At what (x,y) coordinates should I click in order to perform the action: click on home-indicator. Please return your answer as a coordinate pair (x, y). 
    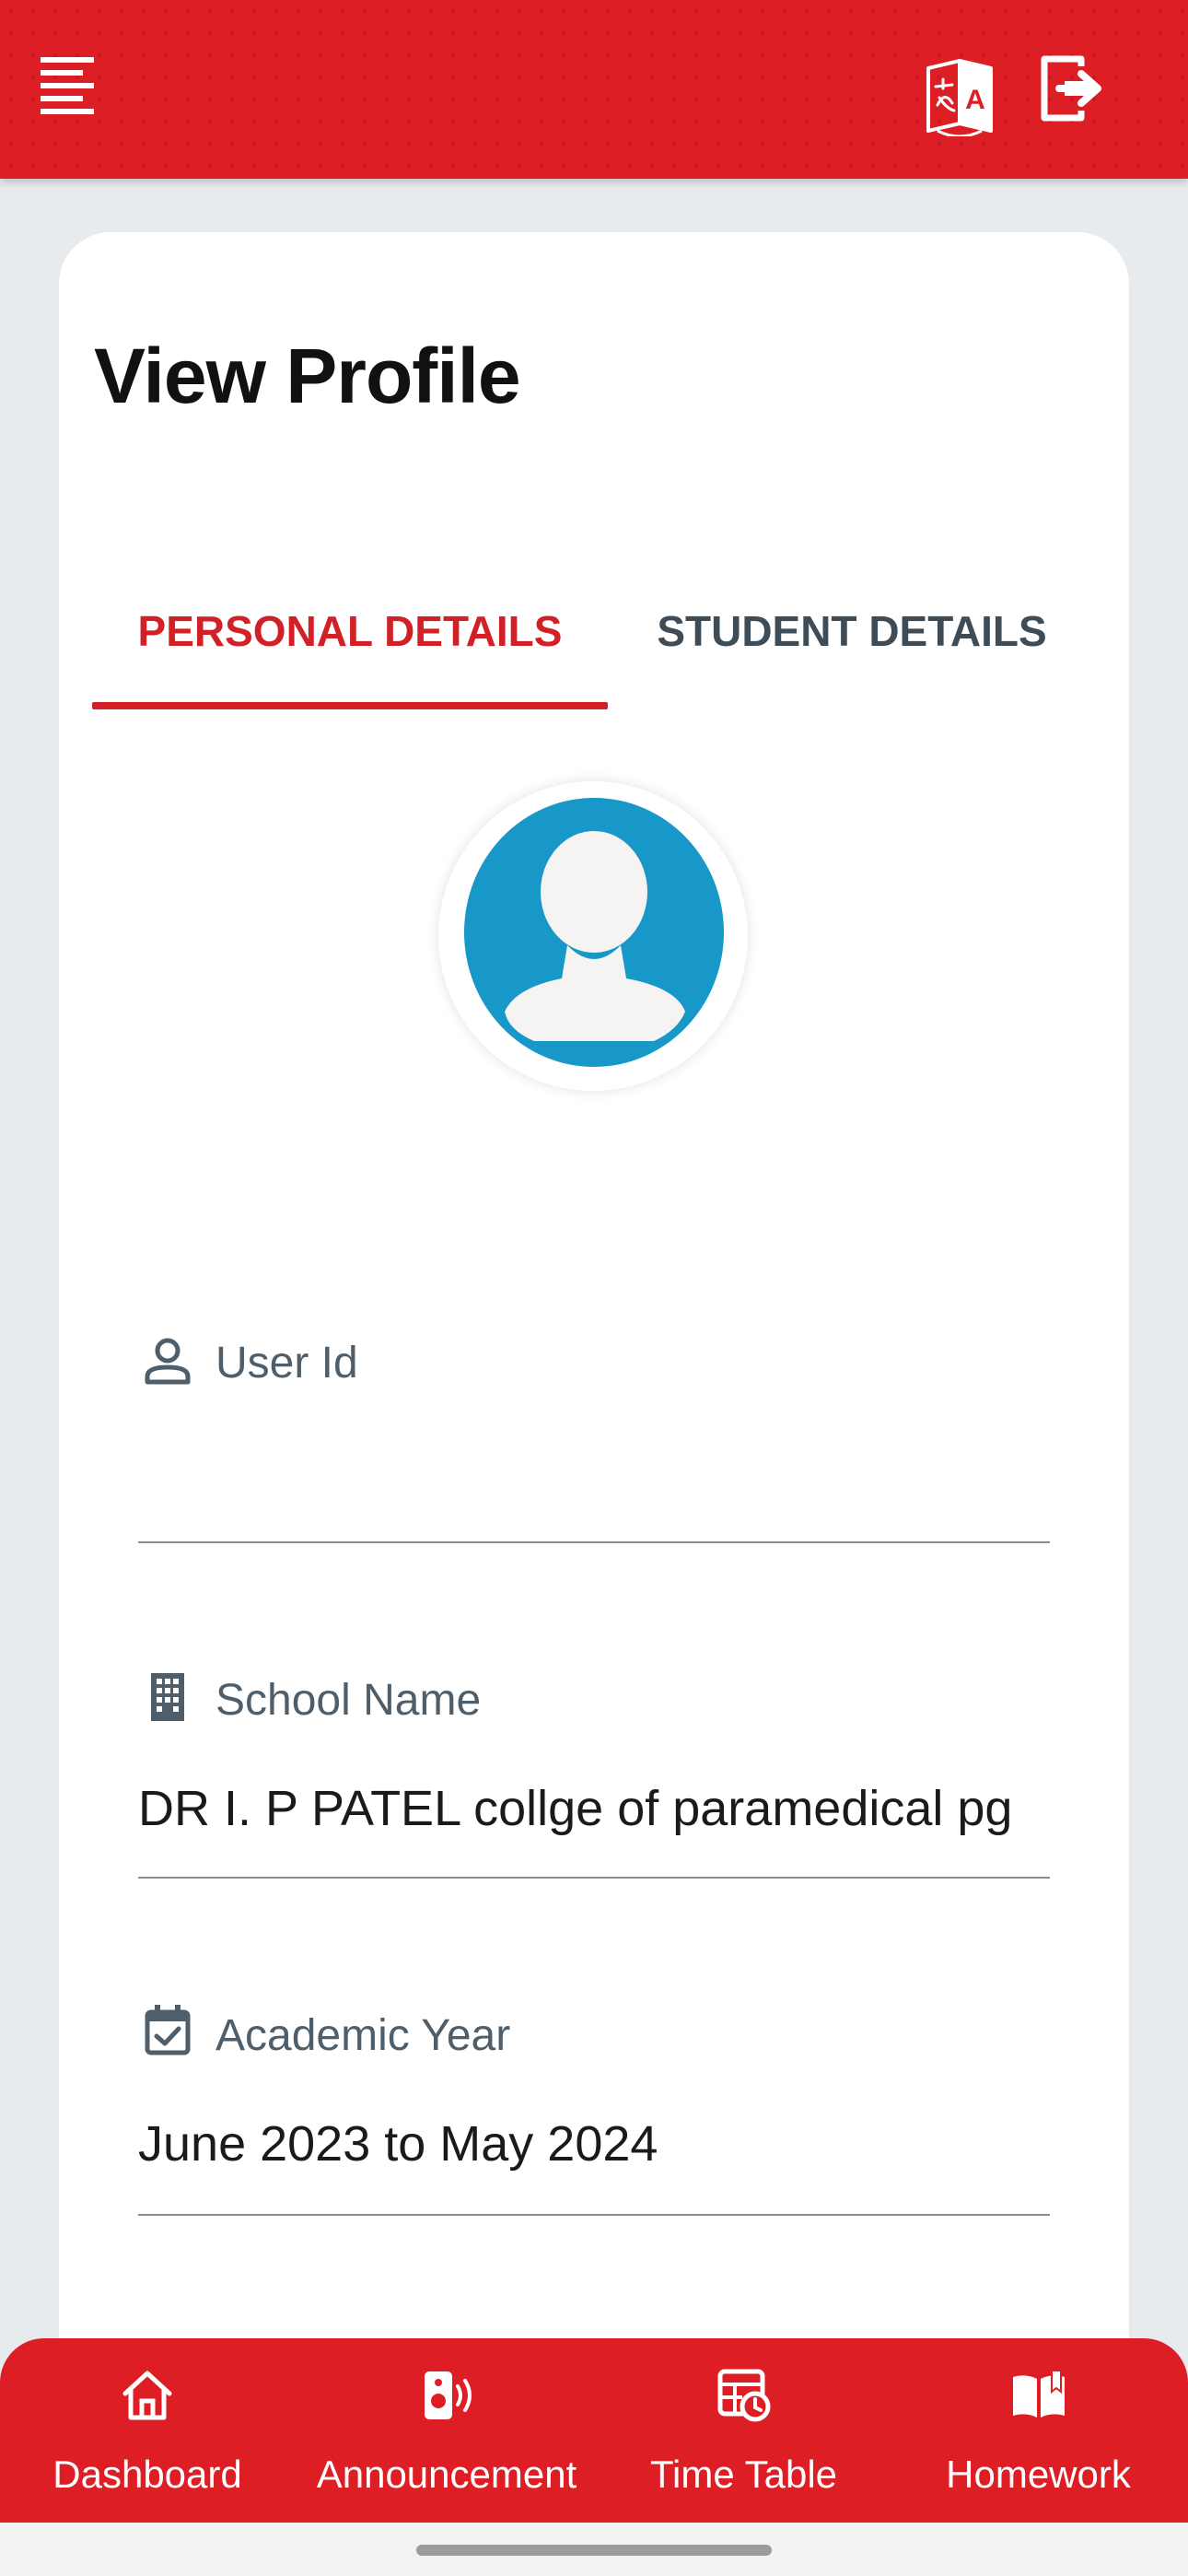
    Looking at the image, I should click on (594, 2550).